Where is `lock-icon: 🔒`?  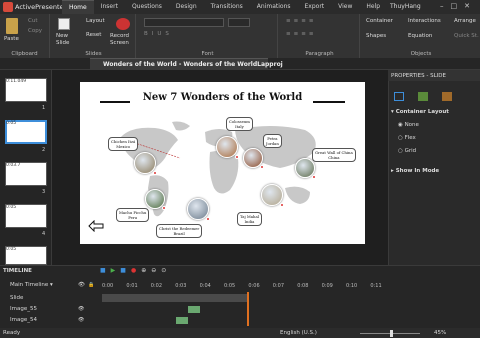
lock-icon: 🔒 is located at coordinates (91, 285).